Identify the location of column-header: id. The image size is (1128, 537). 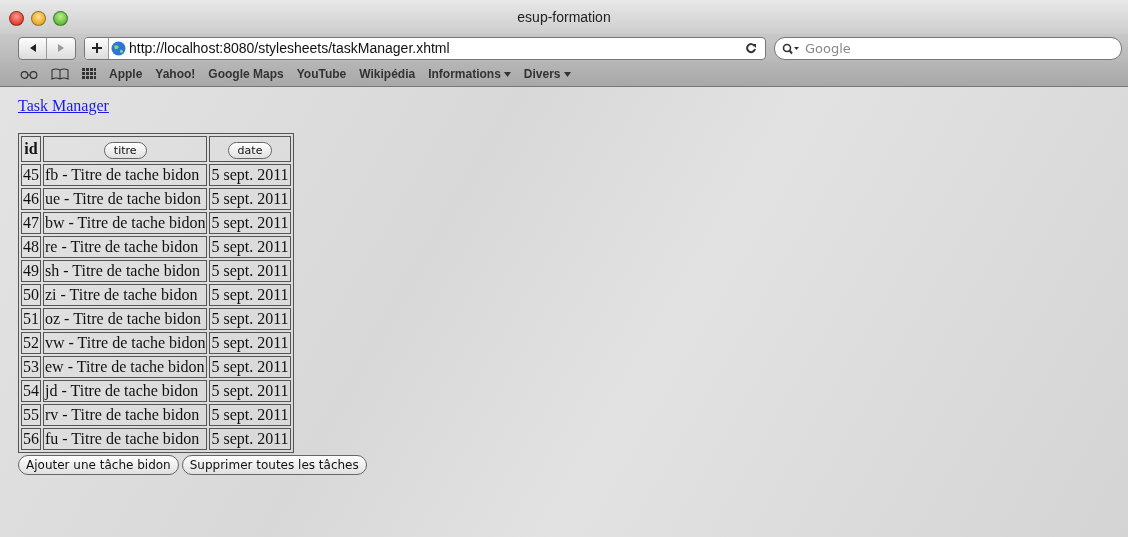
(31, 148).